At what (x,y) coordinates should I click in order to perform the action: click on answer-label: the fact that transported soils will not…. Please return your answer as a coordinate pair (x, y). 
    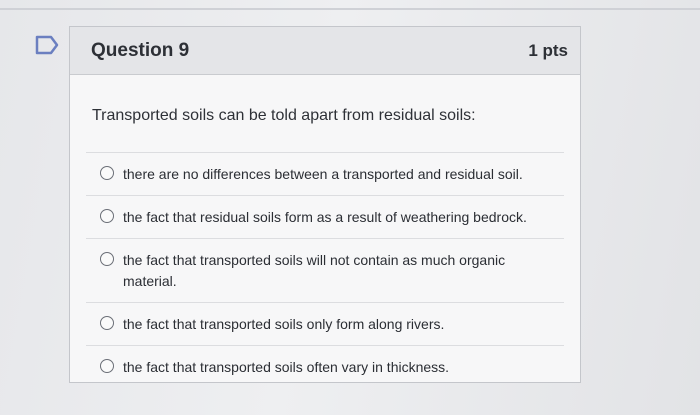
    Looking at the image, I should click on (314, 270).